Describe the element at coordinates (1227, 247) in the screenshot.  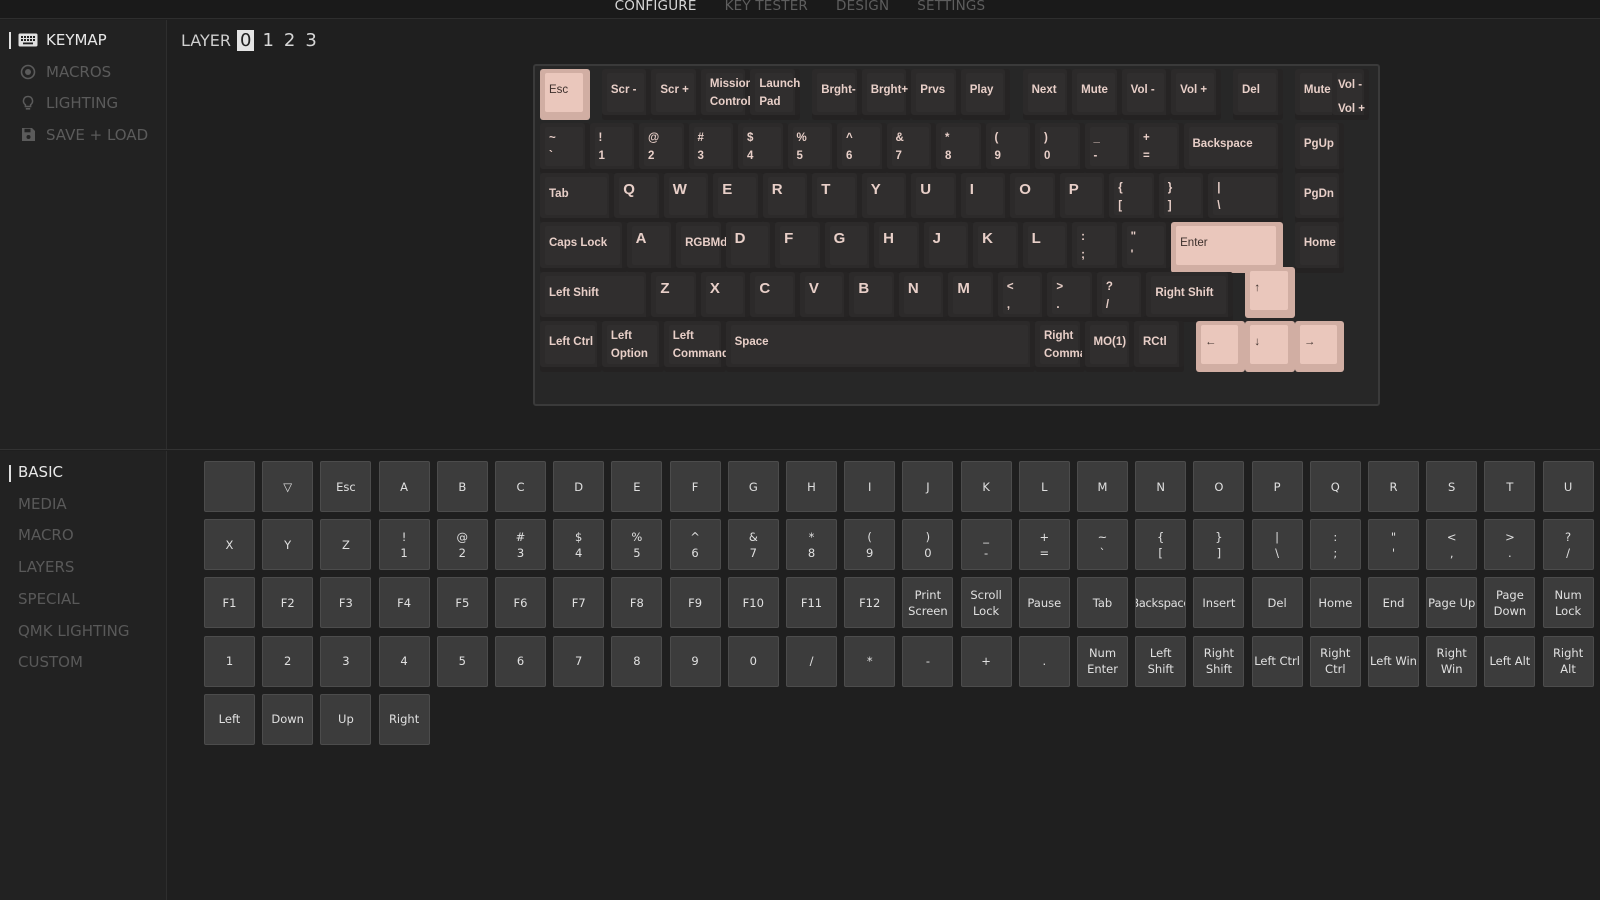
I see `keyboard-key: Enter` at that location.